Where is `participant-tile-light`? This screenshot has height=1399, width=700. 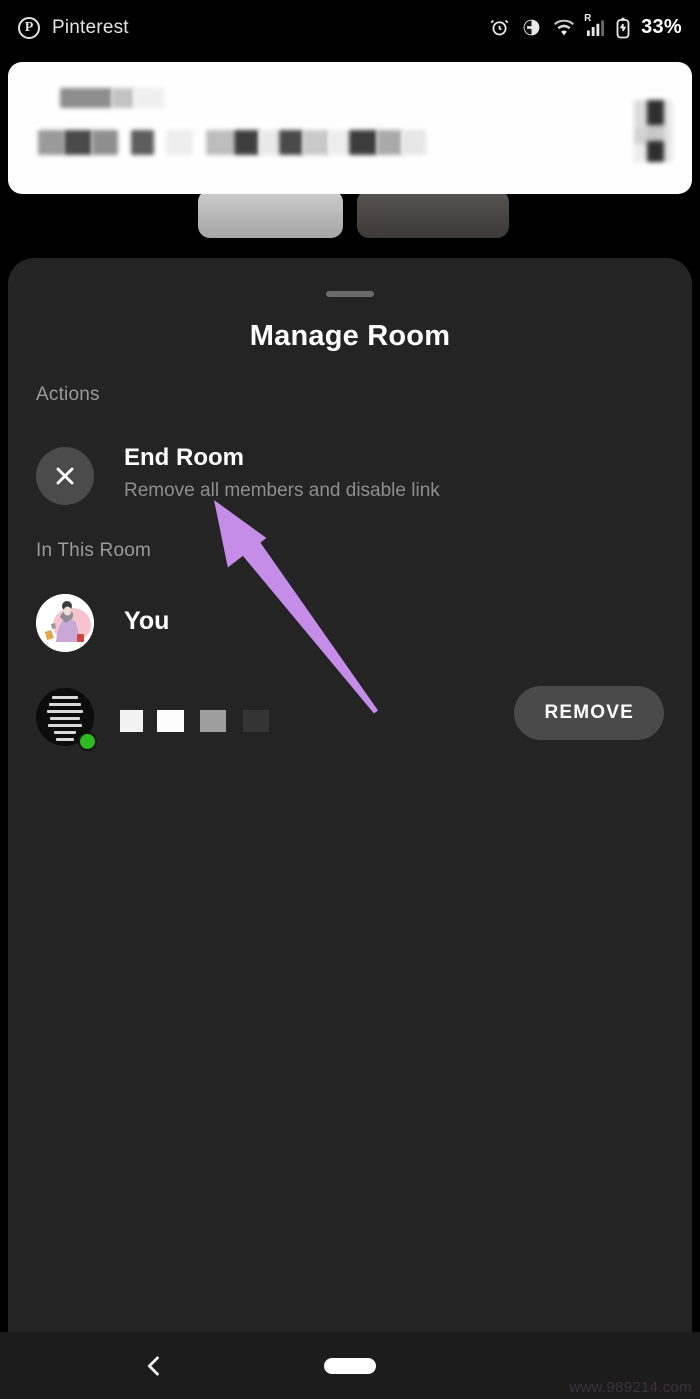 participant-tile-light is located at coordinates (270, 214).